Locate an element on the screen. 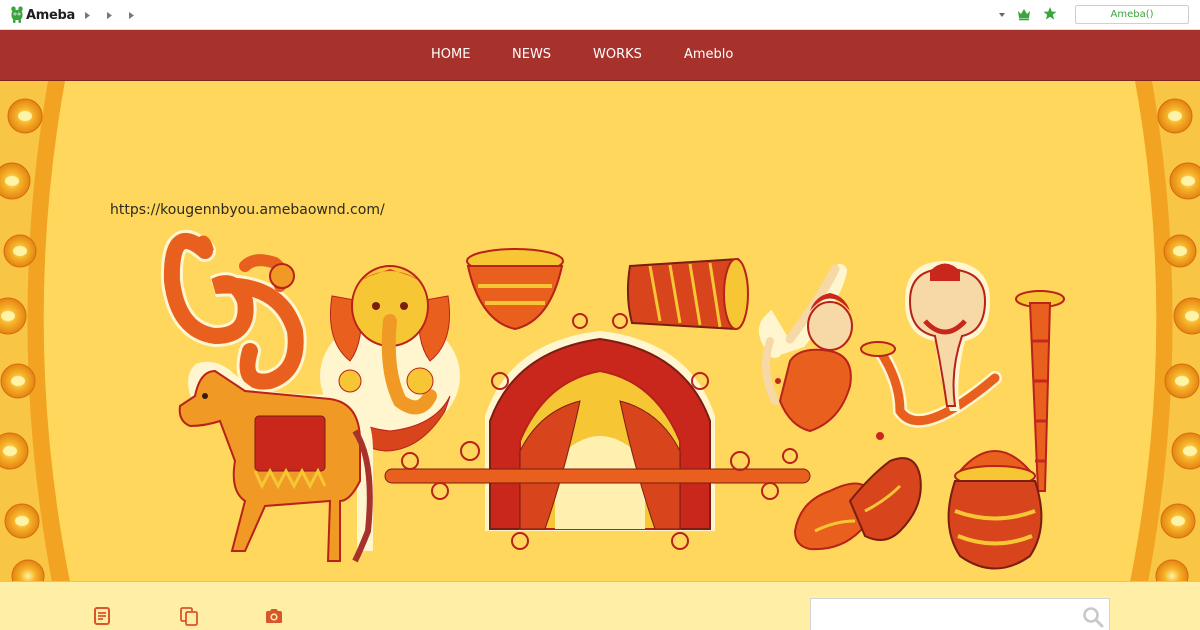  search-box is located at coordinates (960, 614).